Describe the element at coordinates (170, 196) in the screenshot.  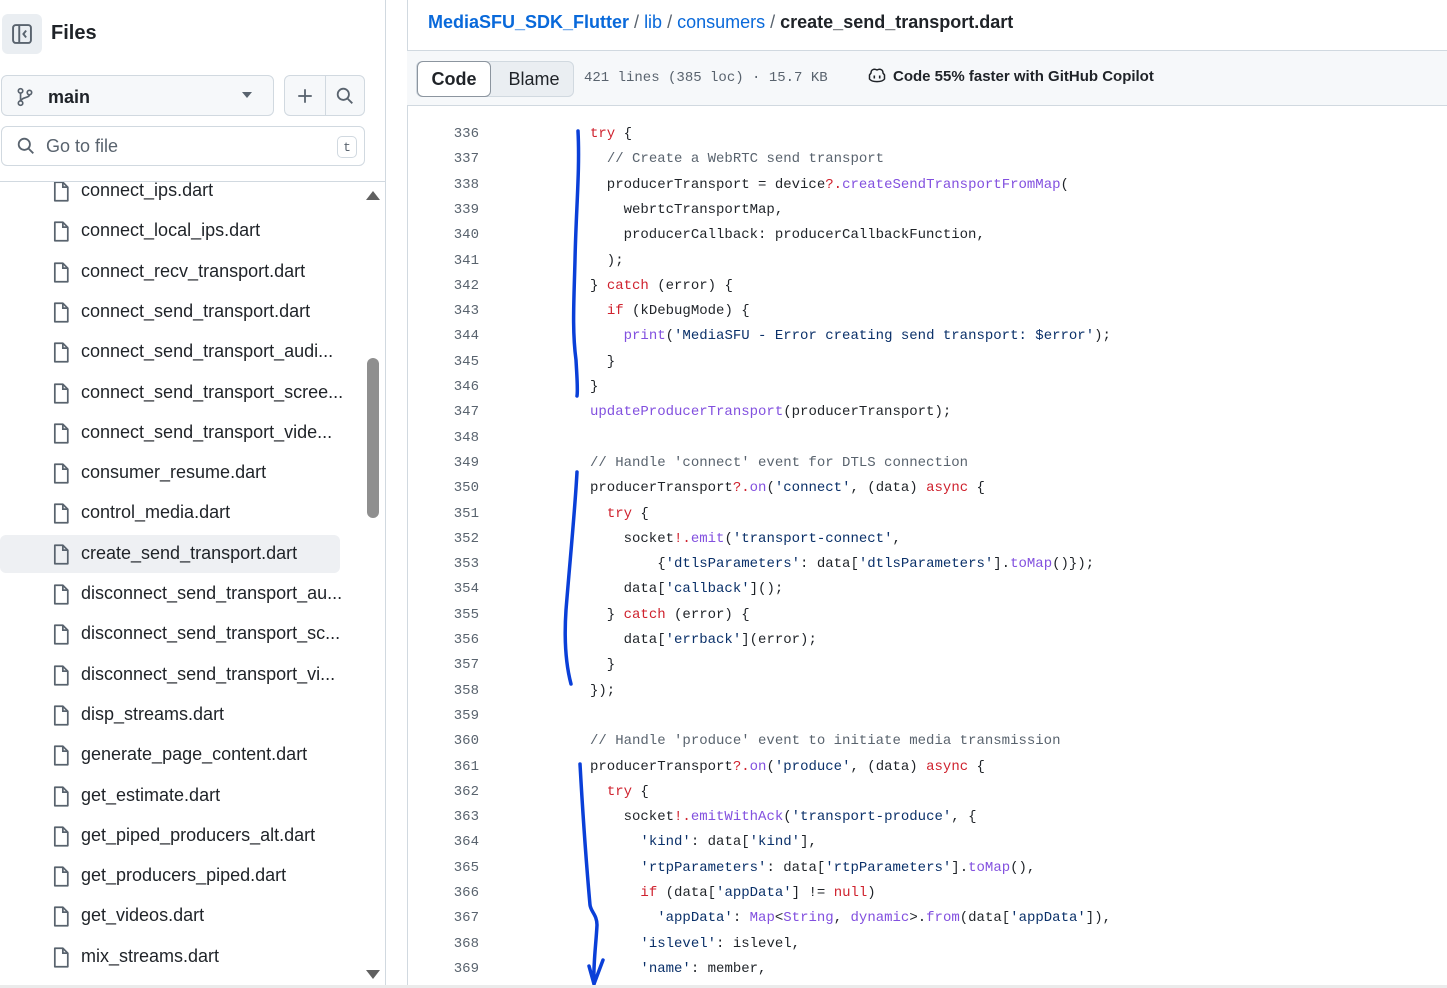
I see `file-tree-item: connect_ips.dart` at that location.